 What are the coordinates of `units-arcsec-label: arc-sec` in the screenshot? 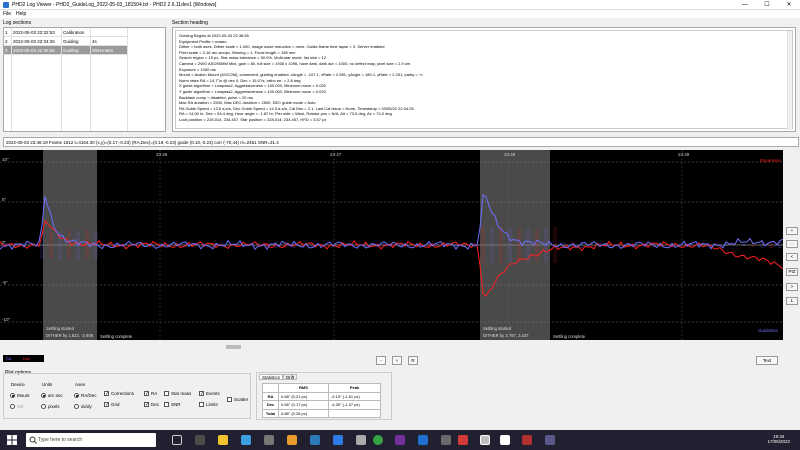 It's located at (55, 395).